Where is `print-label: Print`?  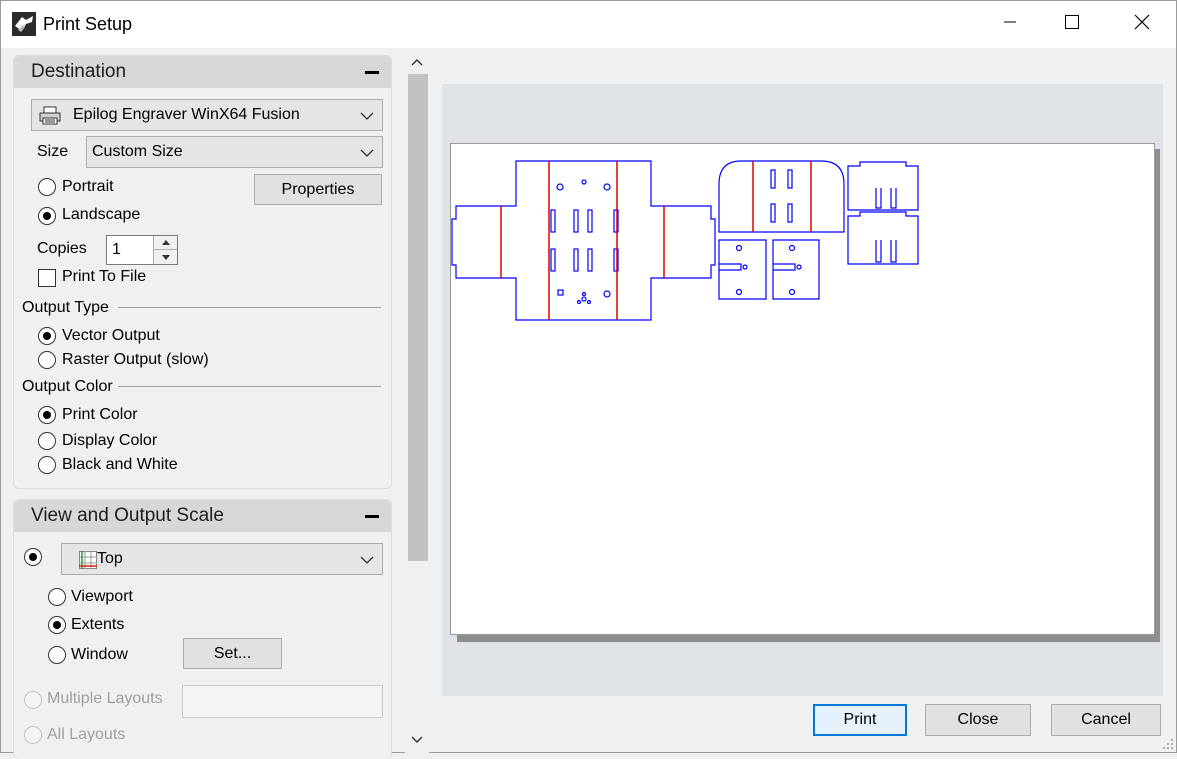
print-label: Print is located at coordinates (860, 719).